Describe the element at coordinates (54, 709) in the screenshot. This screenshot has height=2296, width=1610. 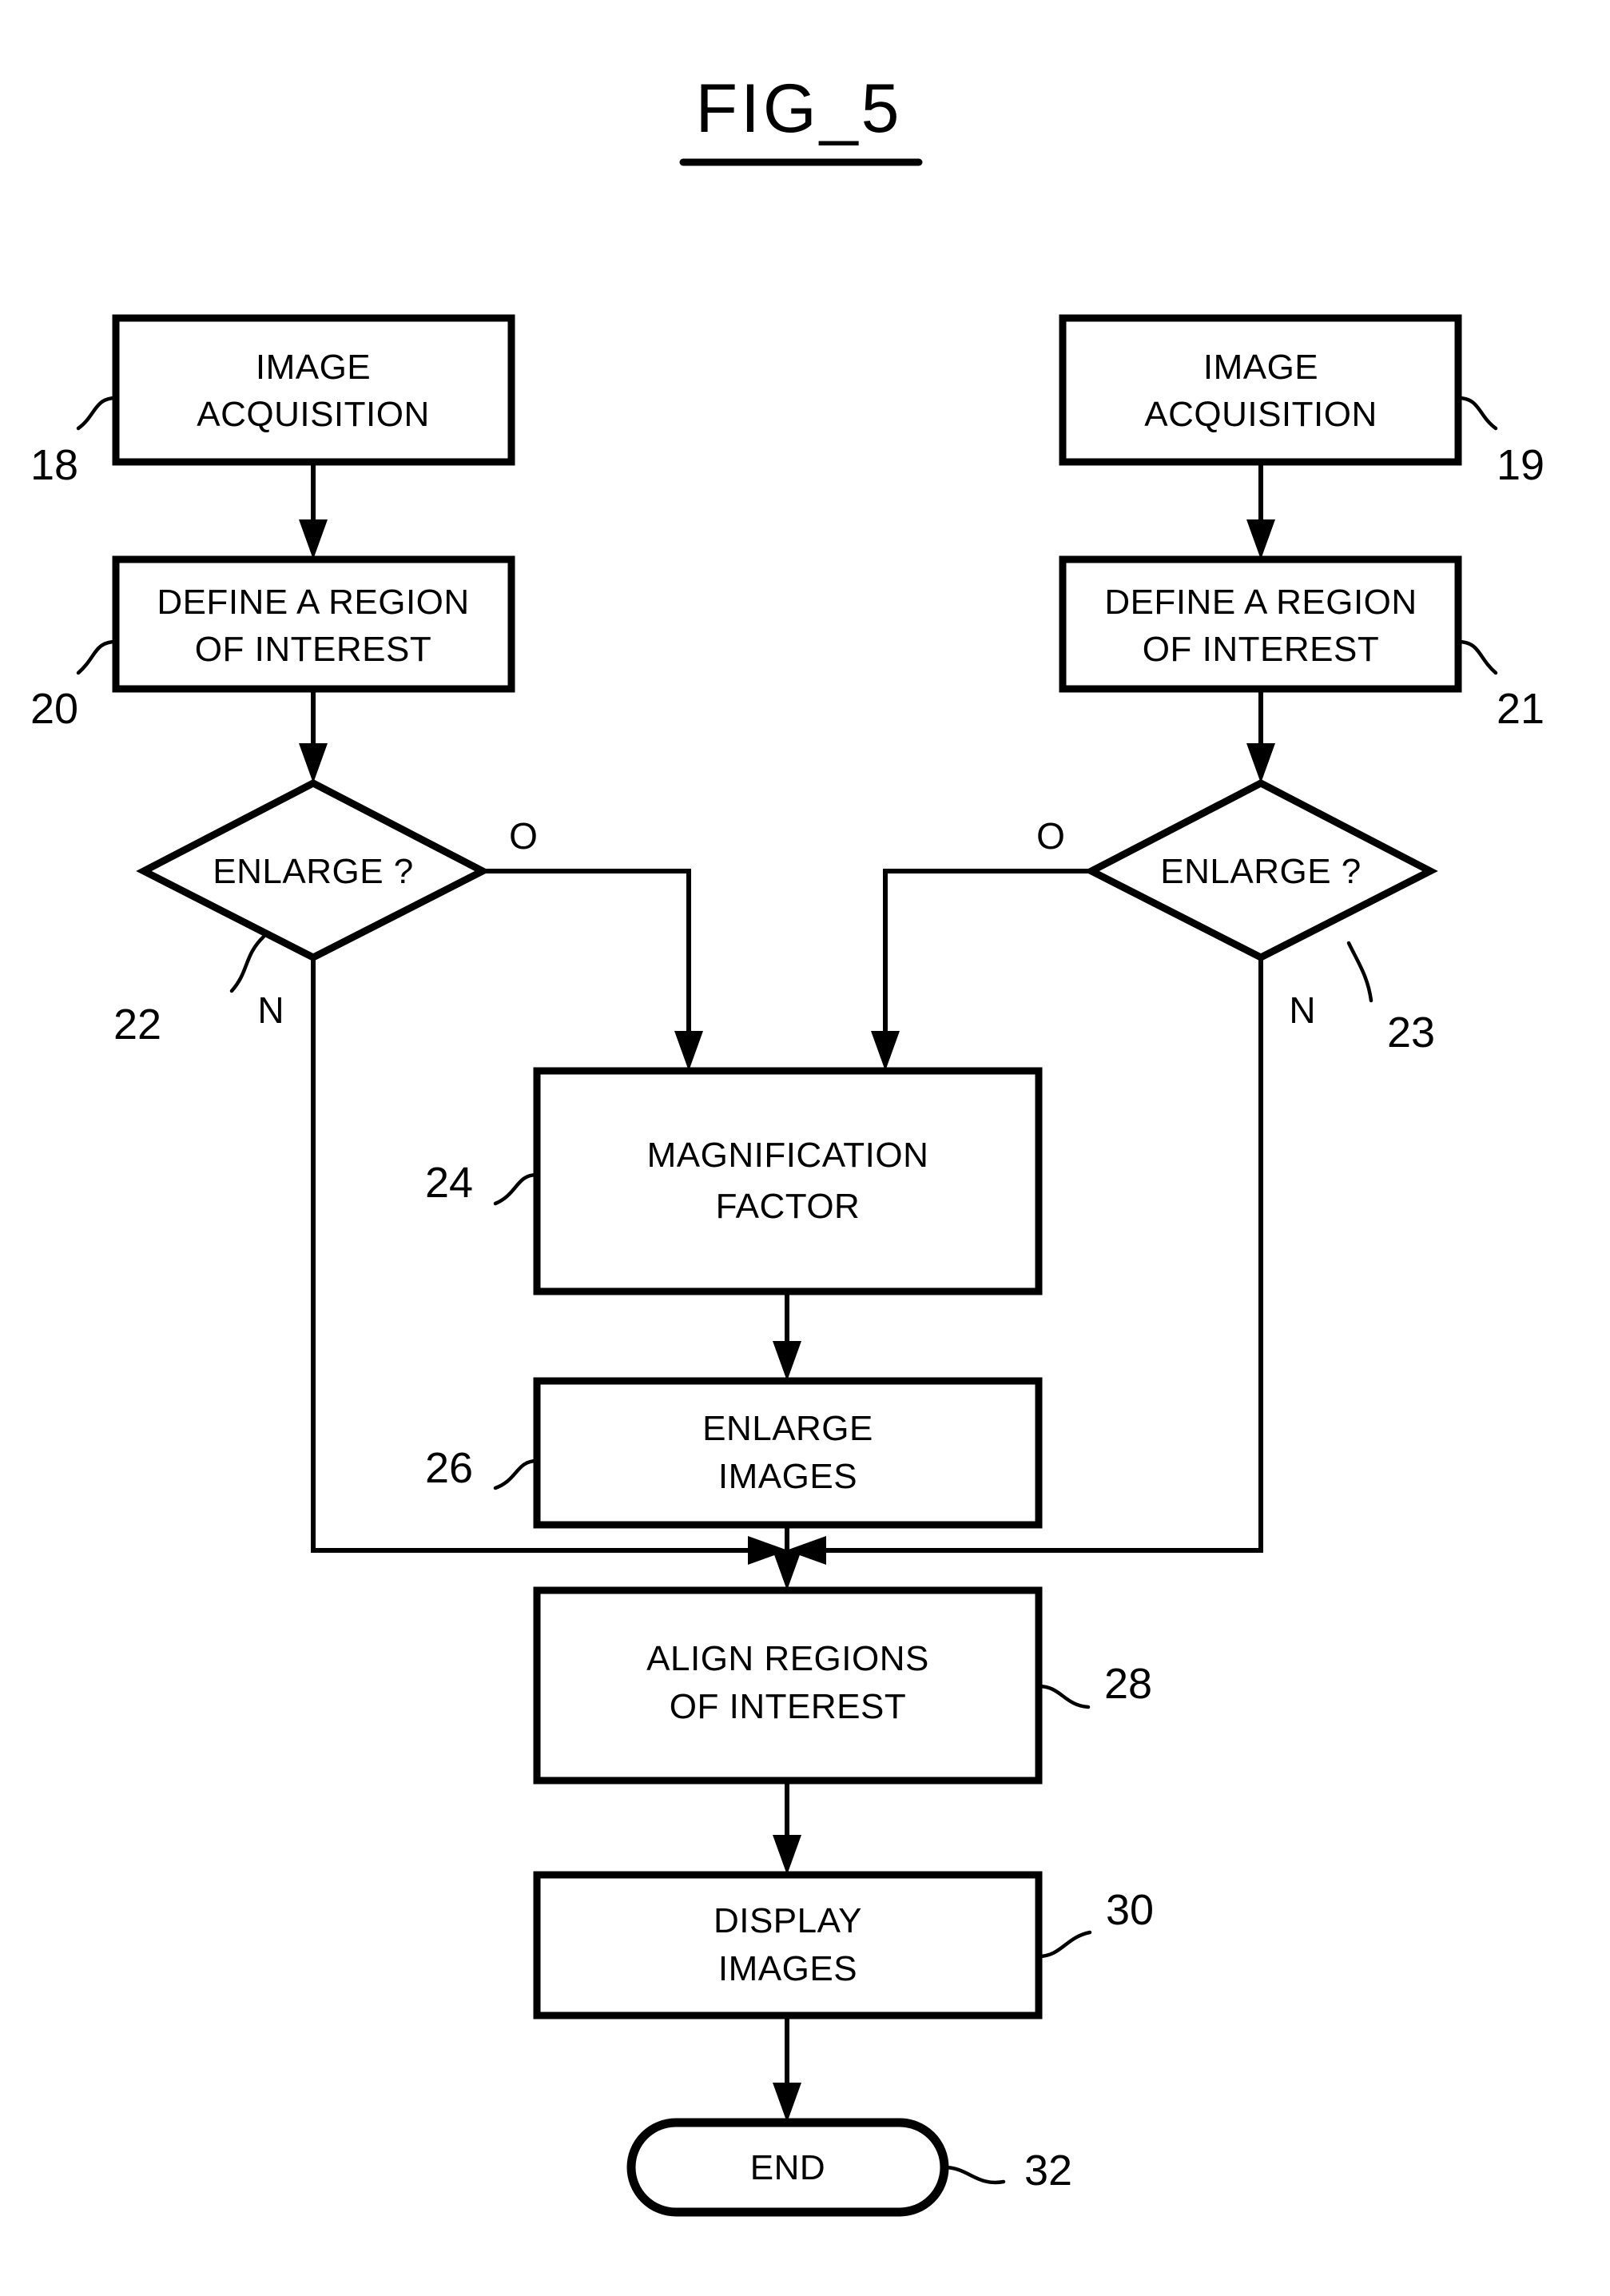
I see `node-20-ref: 20` at that location.